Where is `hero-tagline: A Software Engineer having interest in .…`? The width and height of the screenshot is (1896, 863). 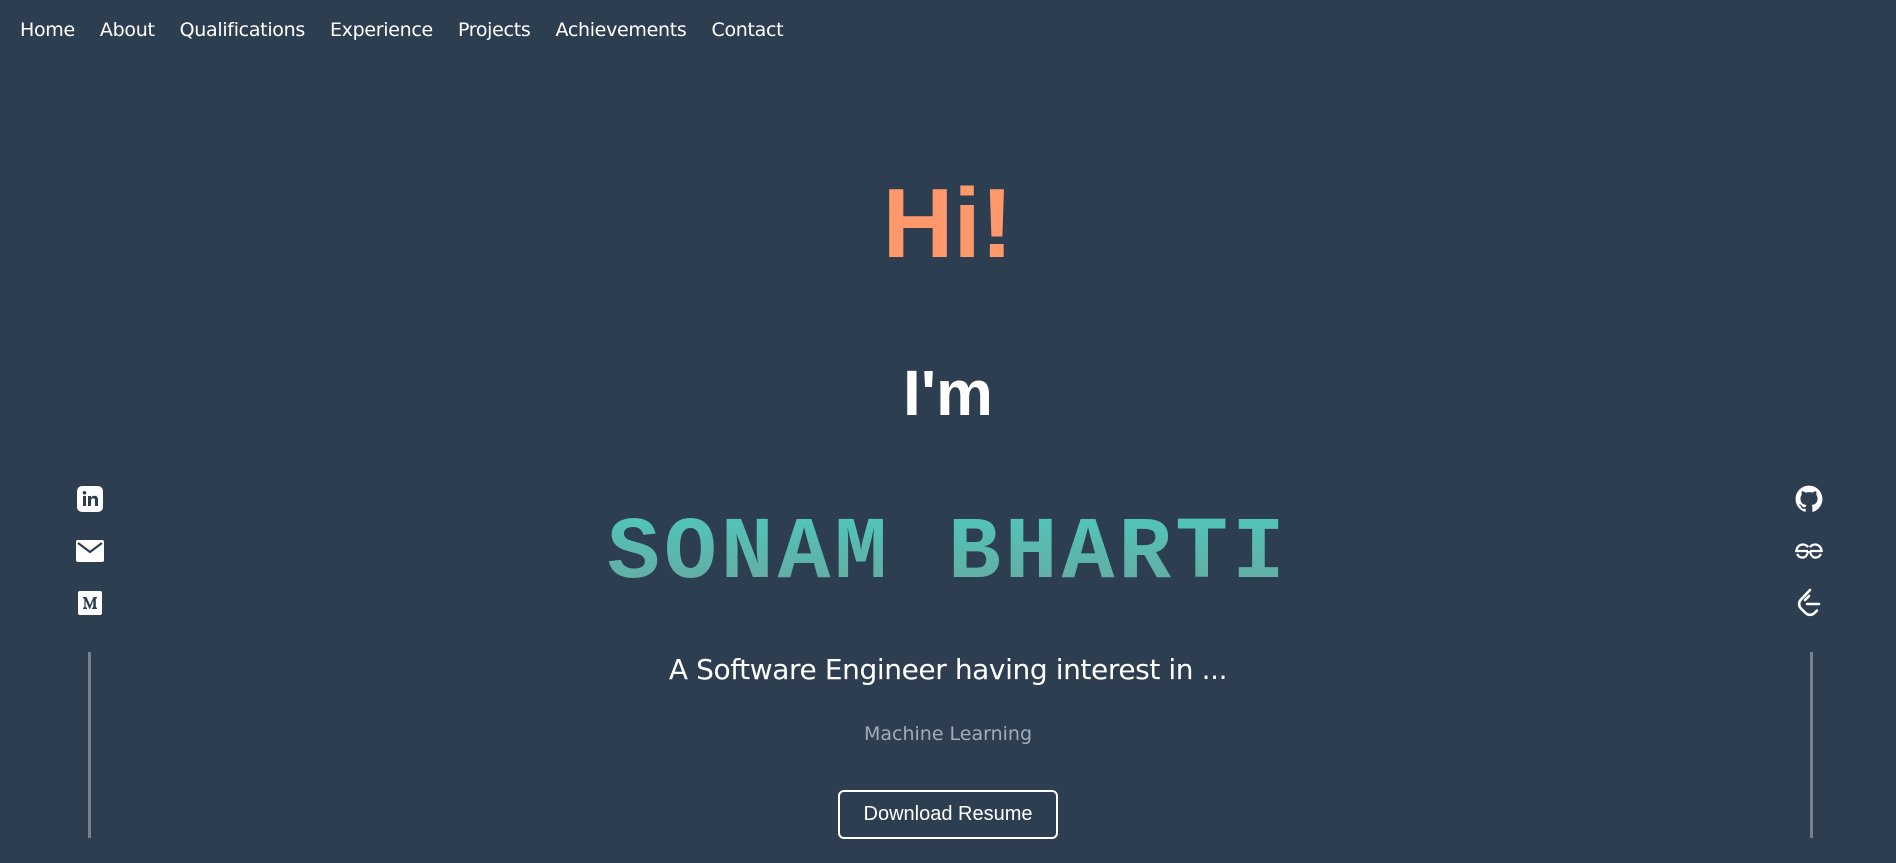 hero-tagline: A Software Engineer having interest in .… is located at coordinates (948, 669).